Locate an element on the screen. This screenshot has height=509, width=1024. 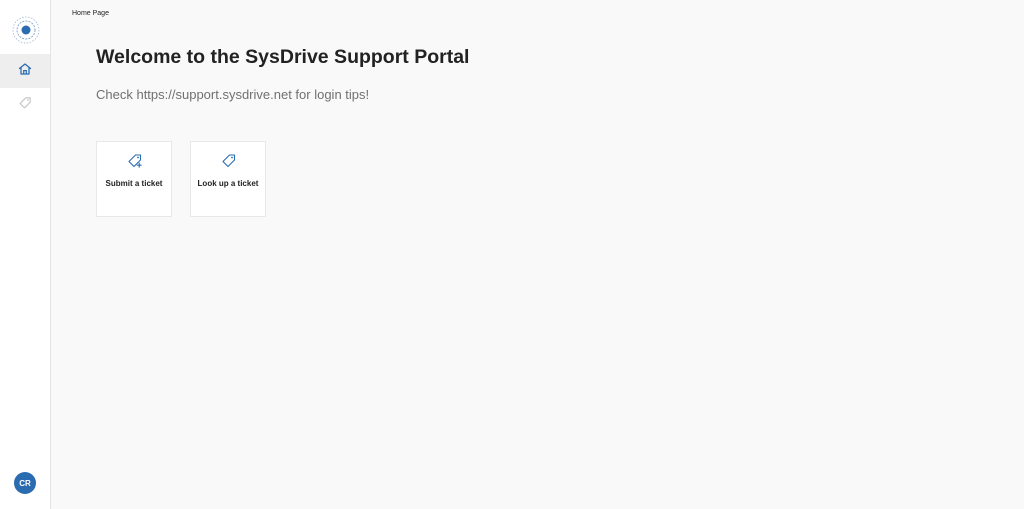
avatar: CR is located at coordinates (25, 483).